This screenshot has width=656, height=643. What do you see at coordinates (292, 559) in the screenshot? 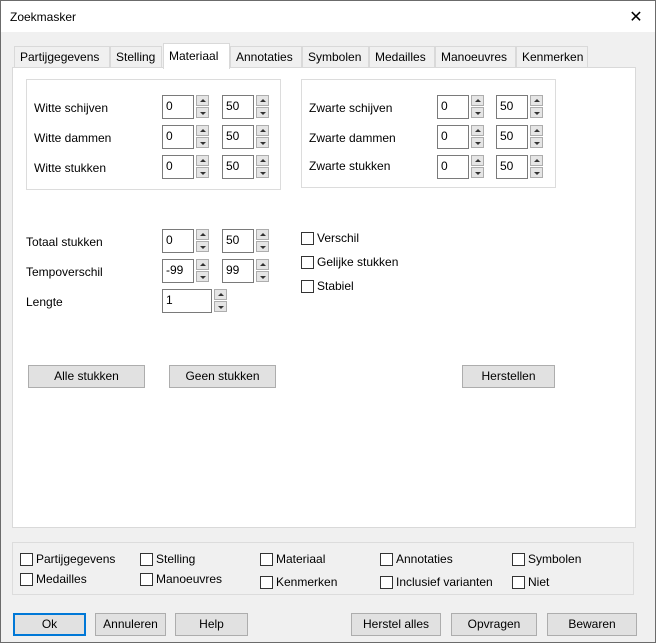
I see `filter-materiaal: Materiaal` at bounding box center [292, 559].